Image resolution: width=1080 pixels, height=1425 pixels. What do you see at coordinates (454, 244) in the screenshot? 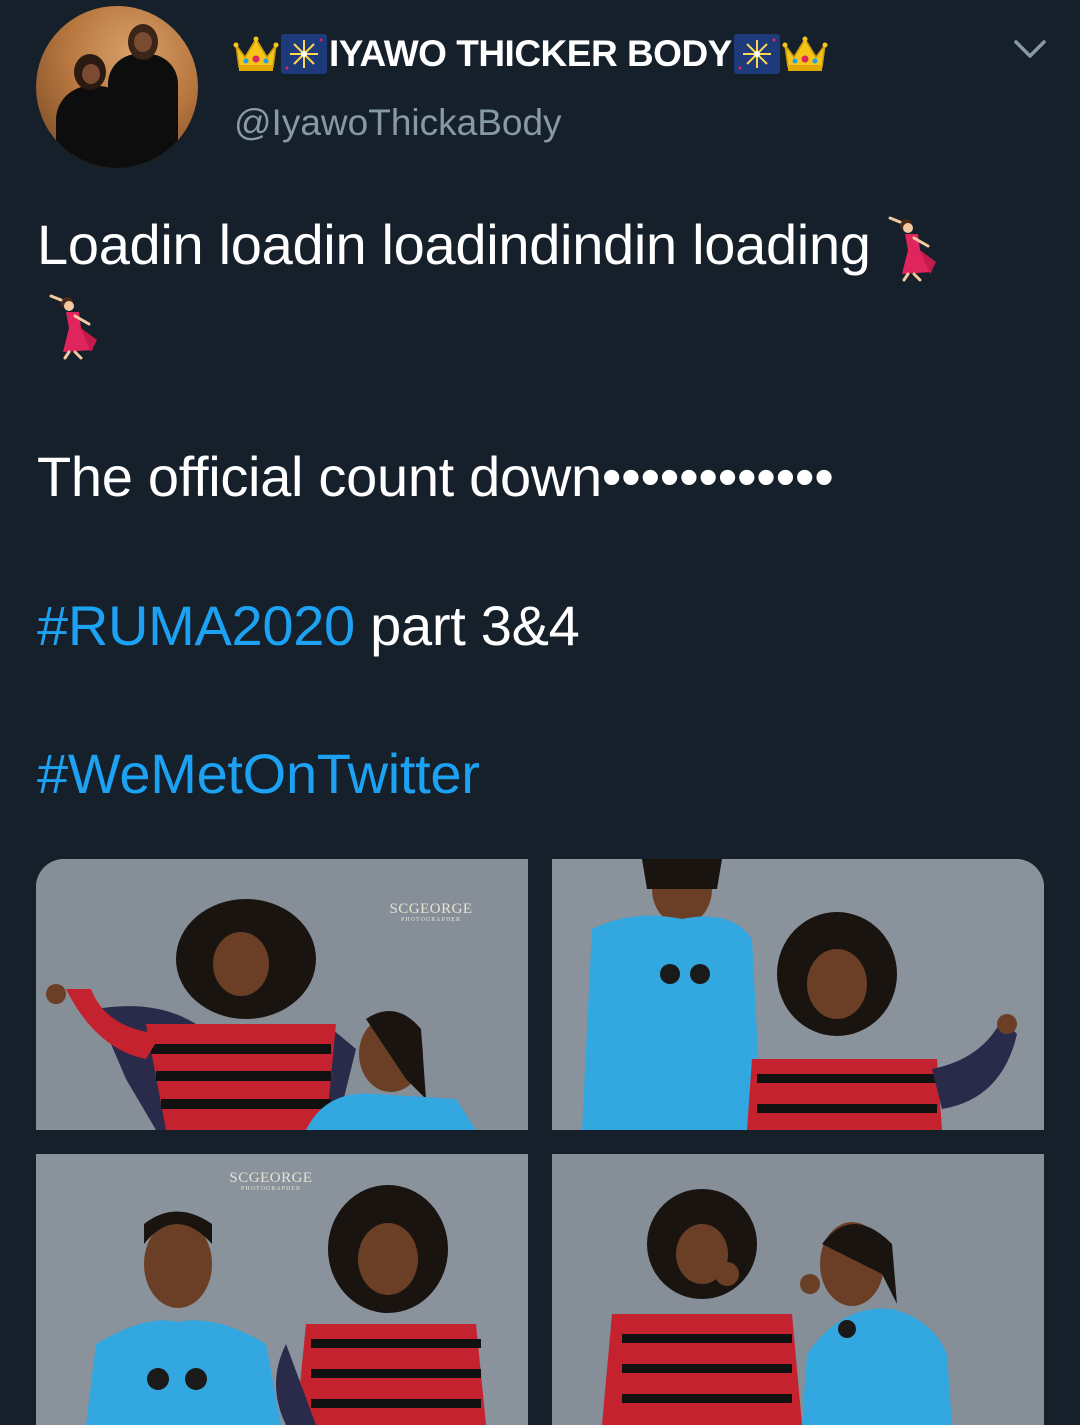
I see `tweet-text: Loadin loadin loadindindin loading` at bounding box center [454, 244].